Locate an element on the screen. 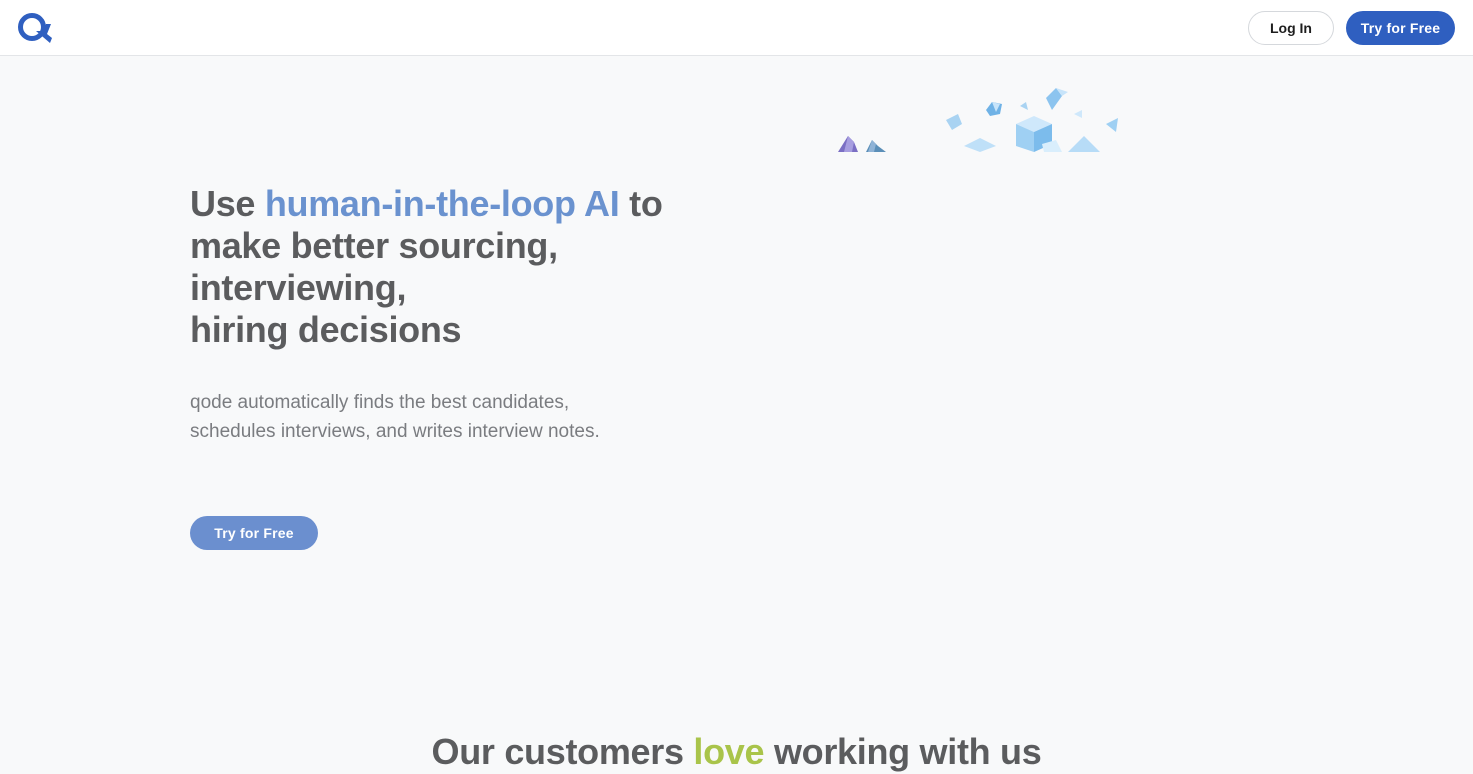 The image size is (1473, 774). nav-try-for-free-button: Try for Free is located at coordinates (1400, 28).